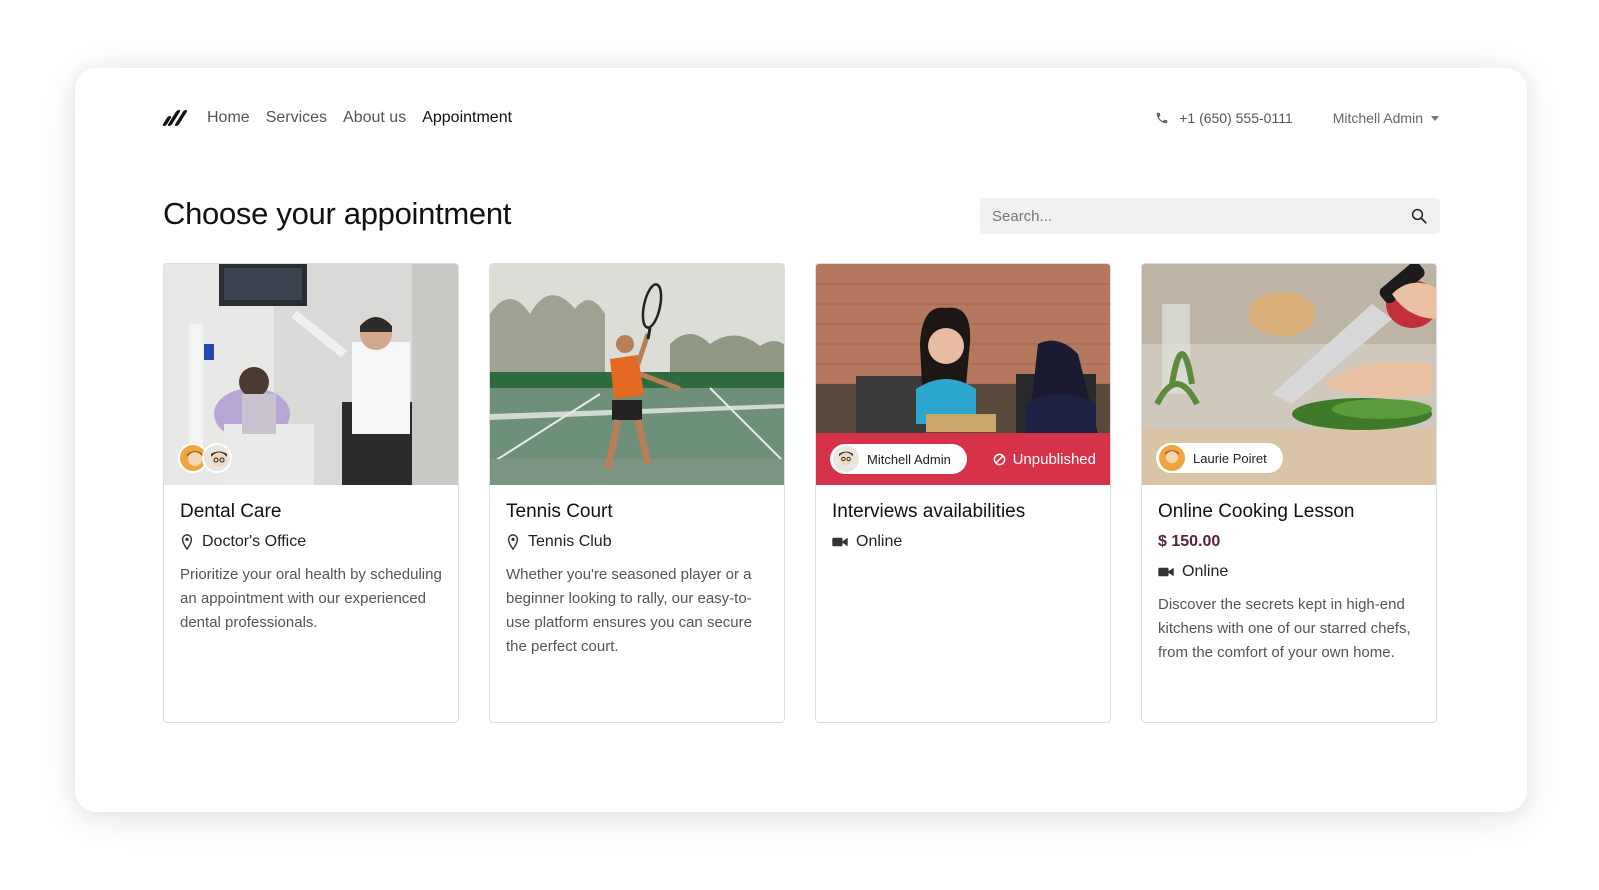 The image size is (1599, 890). I want to click on phone-link: +1 (650) 555-0111, so click(1224, 118).